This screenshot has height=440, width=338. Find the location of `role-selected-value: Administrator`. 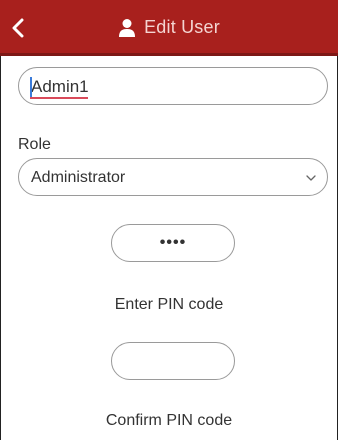

role-selected-value: Administrator is located at coordinates (78, 177).